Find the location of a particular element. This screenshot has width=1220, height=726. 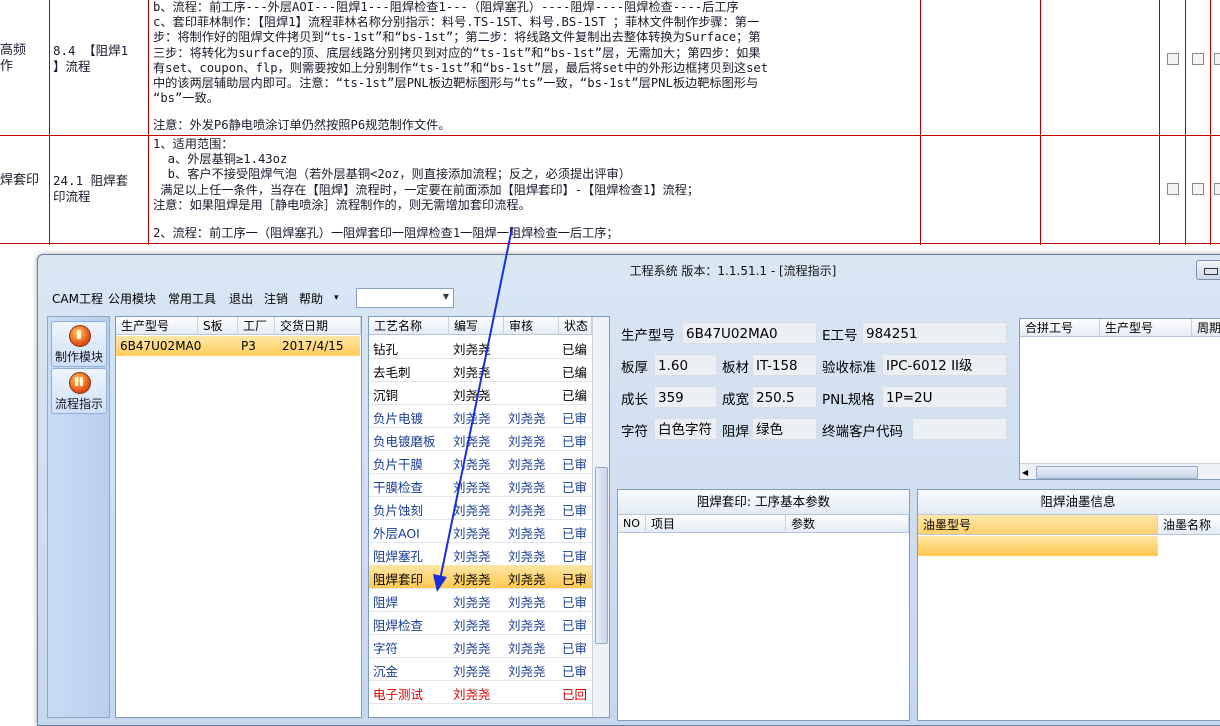

standard-label: 验收标准 is located at coordinates (849, 368).